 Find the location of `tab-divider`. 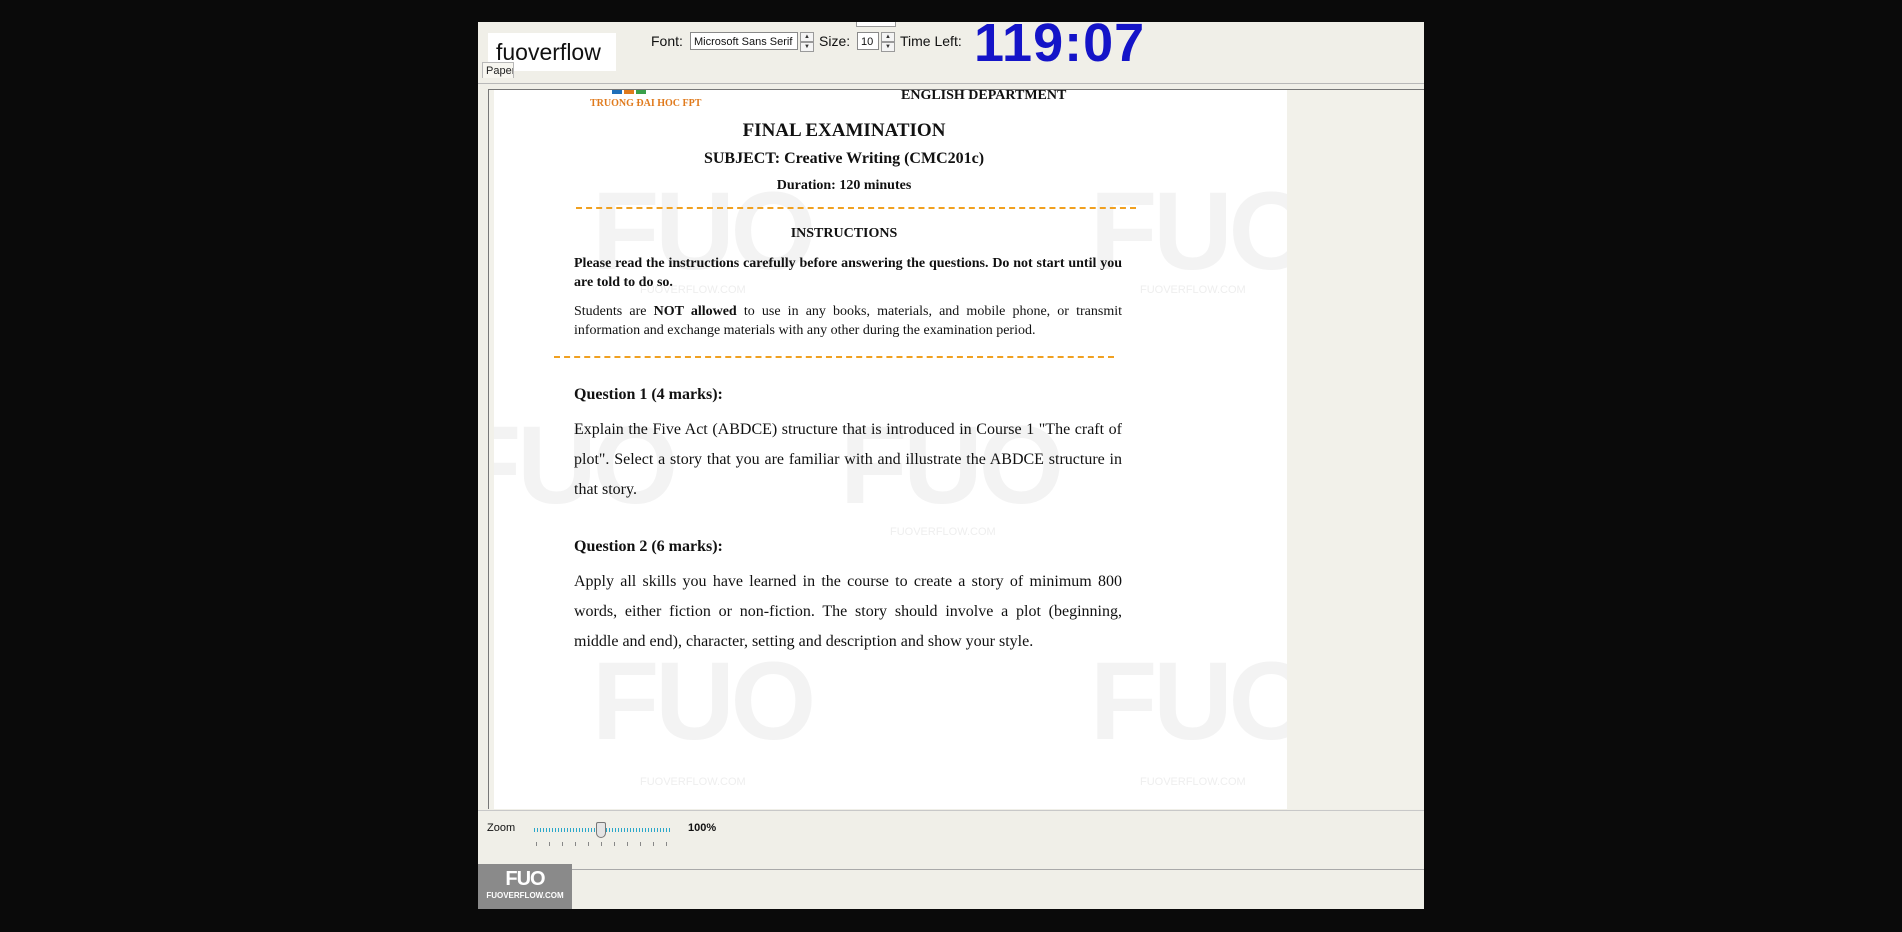

tab-divider is located at coordinates (951, 83).